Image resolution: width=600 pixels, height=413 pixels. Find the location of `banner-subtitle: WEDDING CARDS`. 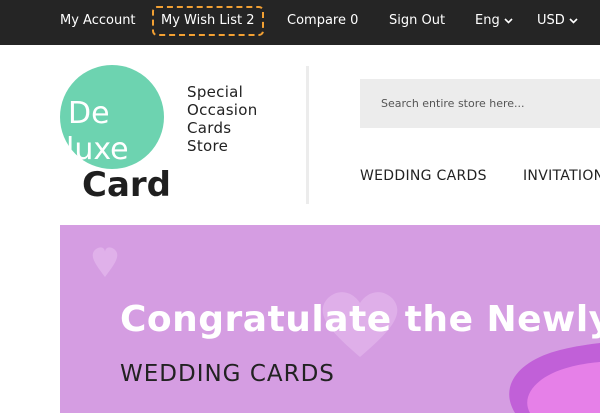

banner-subtitle: WEDDING CARDS is located at coordinates (227, 374).